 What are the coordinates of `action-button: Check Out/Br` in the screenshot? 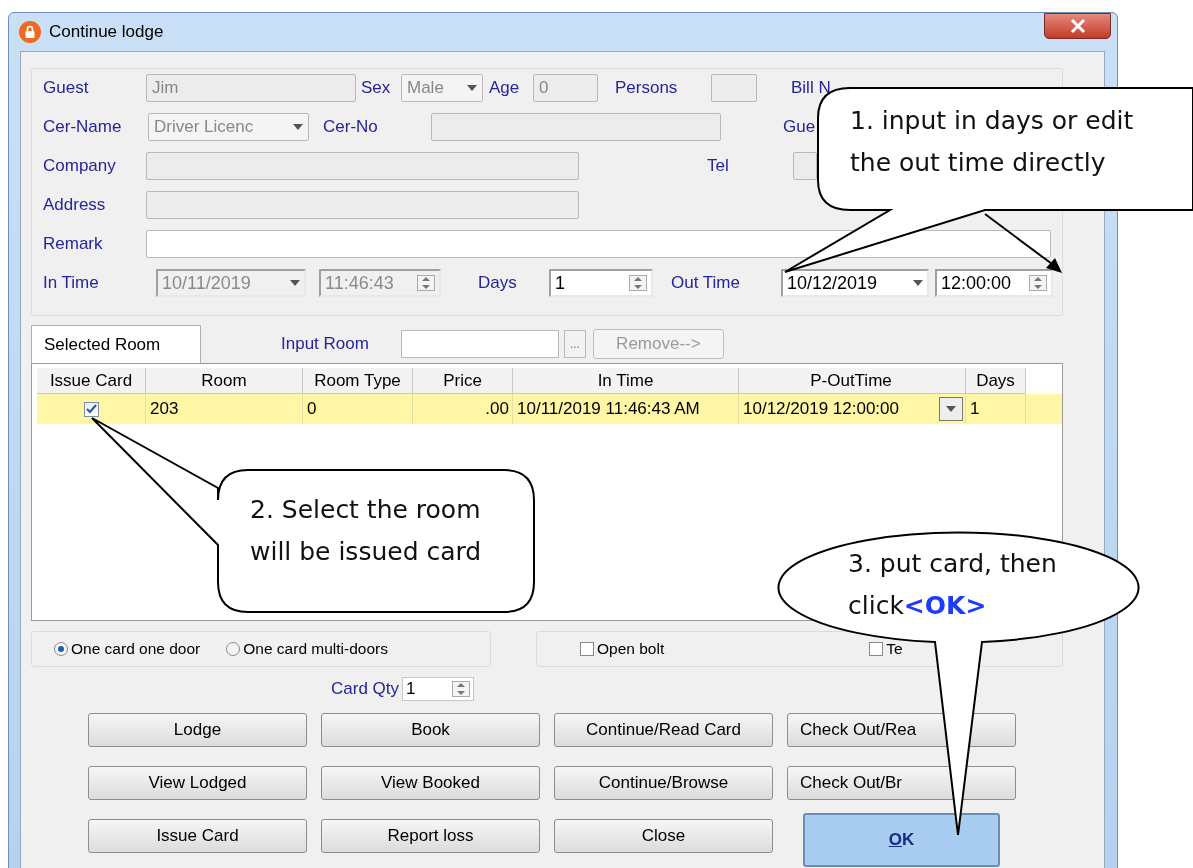 It's located at (901, 783).